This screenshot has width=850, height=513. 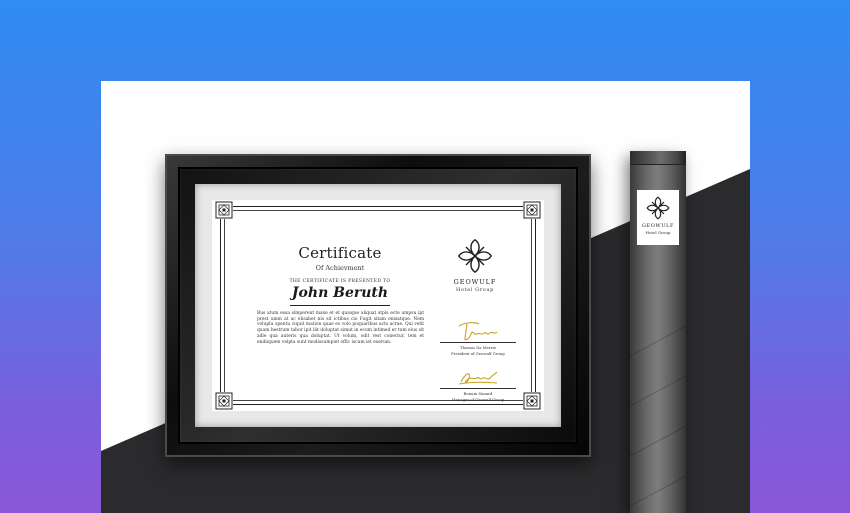 What do you see at coordinates (658, 158) in the screenshot?
I see `tube-cap` at bounding box center [658, 158].